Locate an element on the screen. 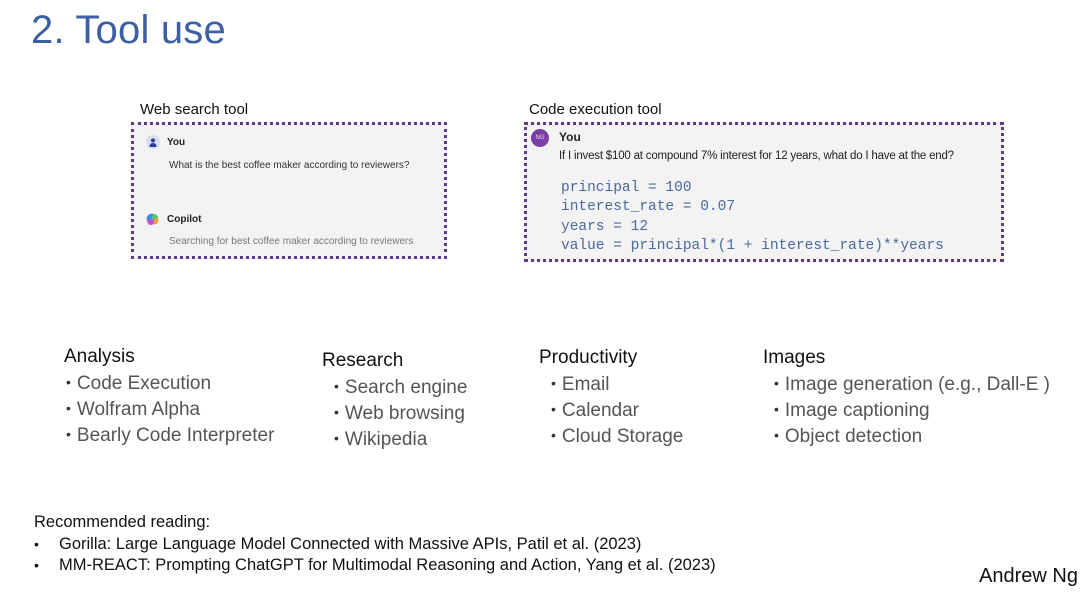 The width and height of the screenshot is (1080, 594). list-item: • Wikipedia is located at coordinates (394, 439).